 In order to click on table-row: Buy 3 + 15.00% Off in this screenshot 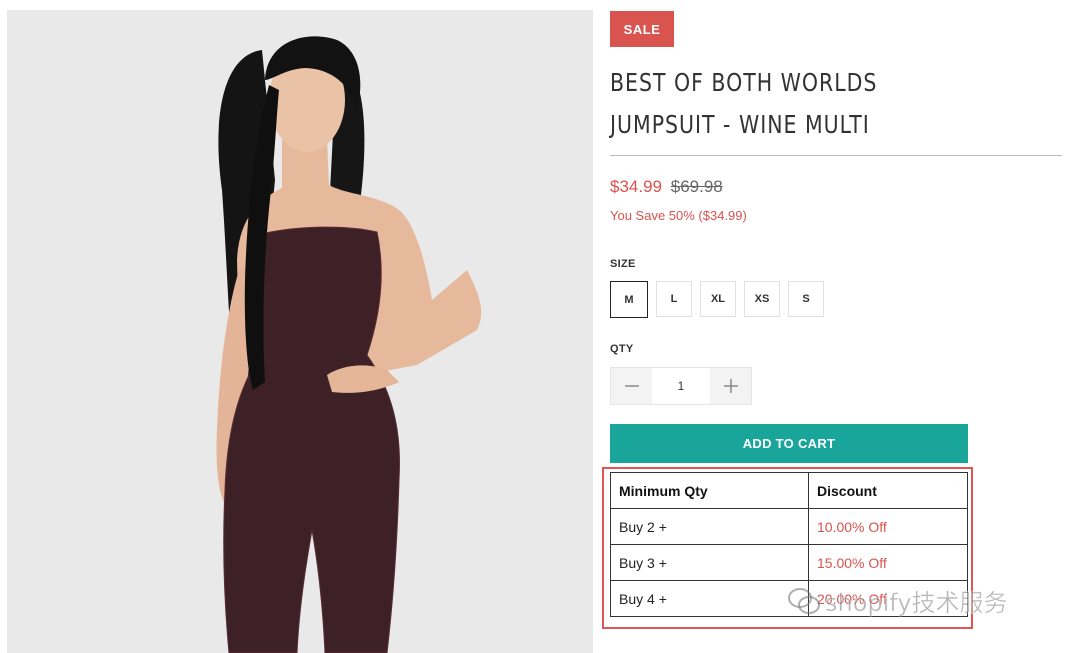, I will do `click(789, 562)`.